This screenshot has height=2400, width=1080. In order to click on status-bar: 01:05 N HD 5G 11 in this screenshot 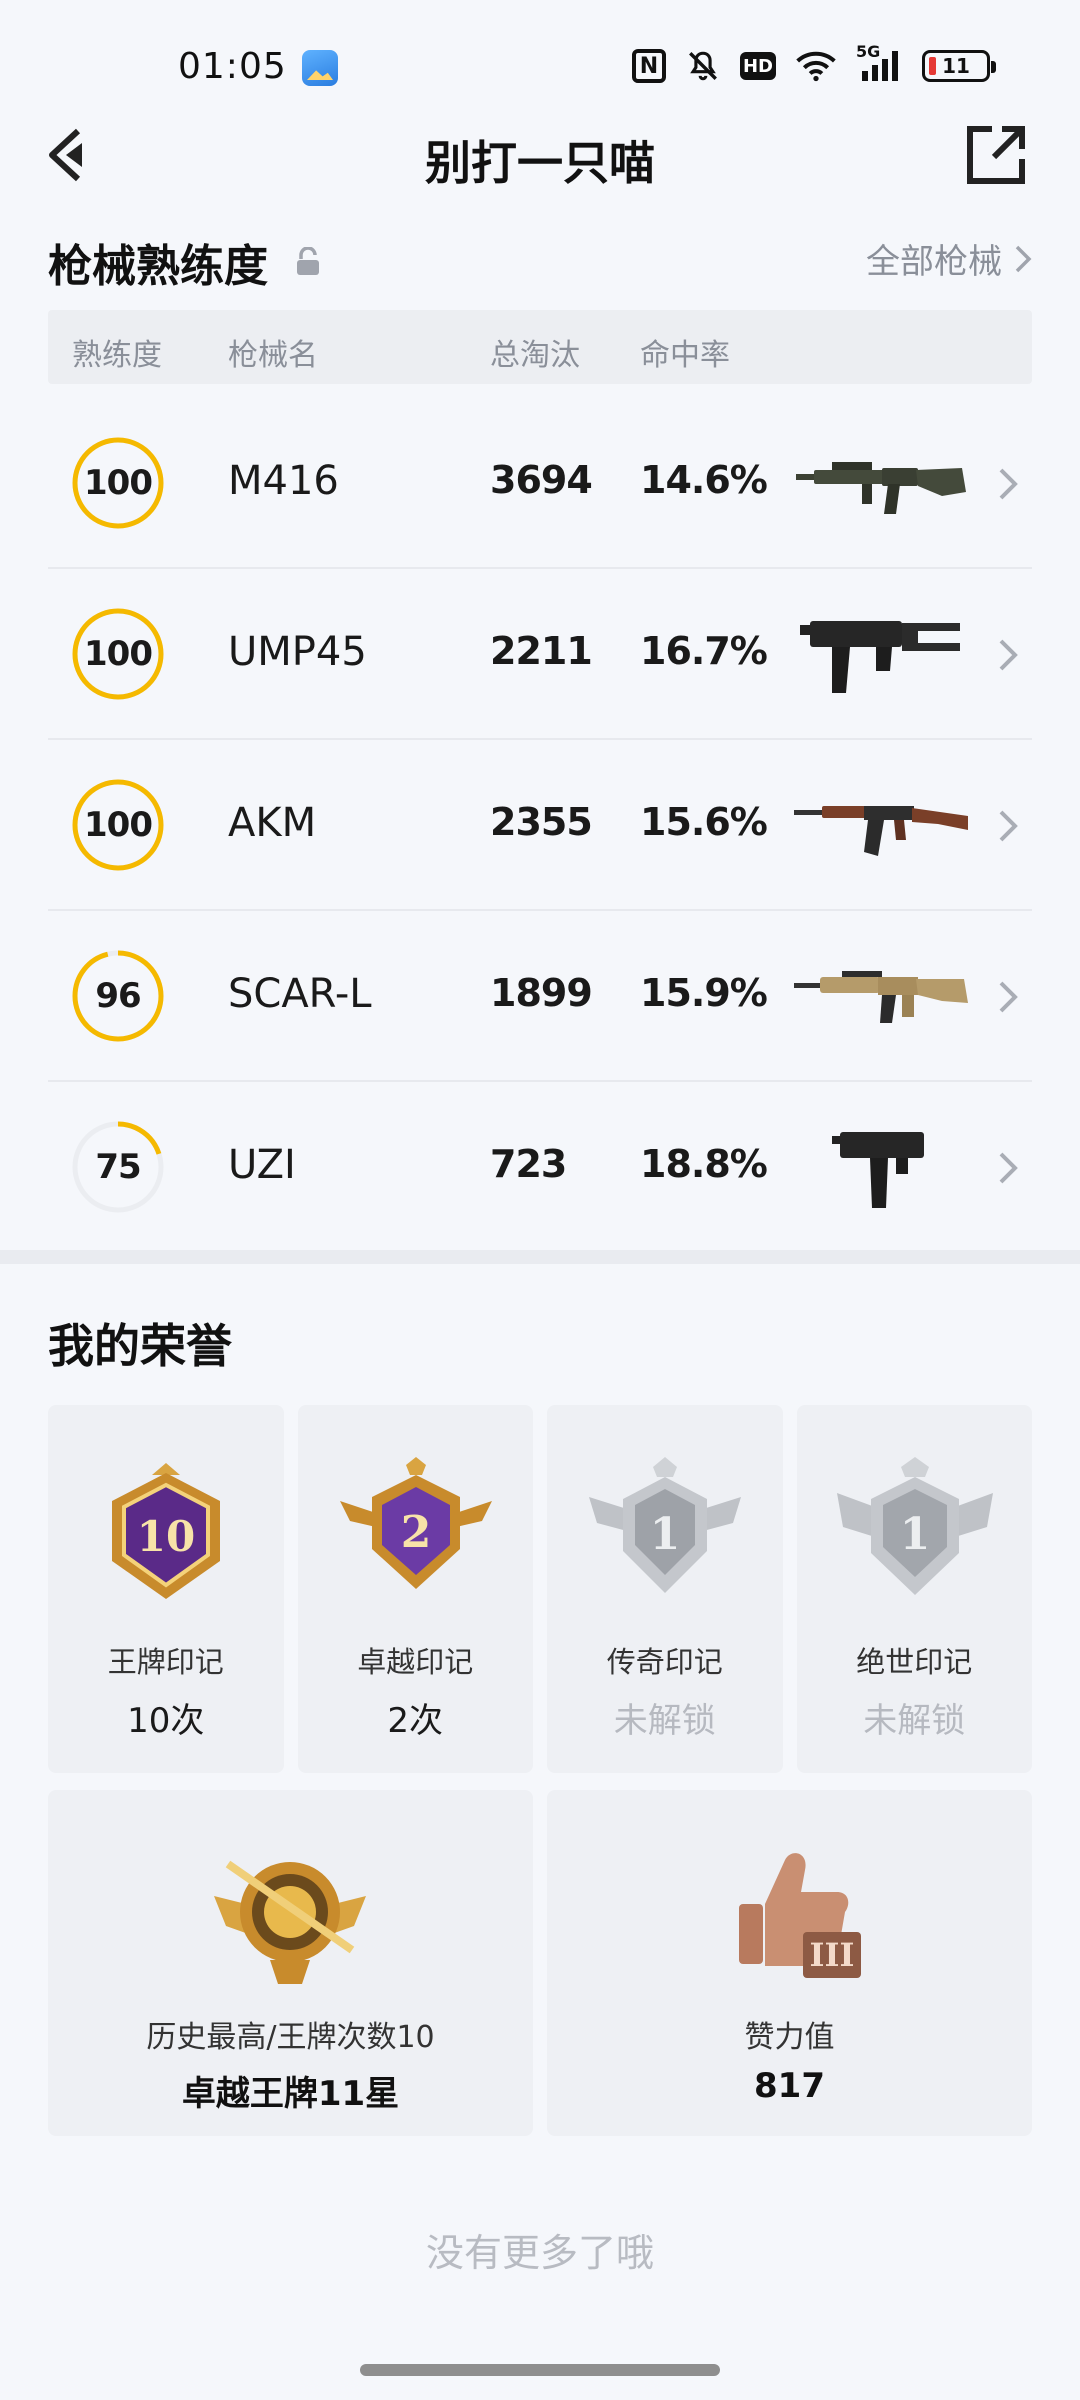, I will do `click(540, 65)`.